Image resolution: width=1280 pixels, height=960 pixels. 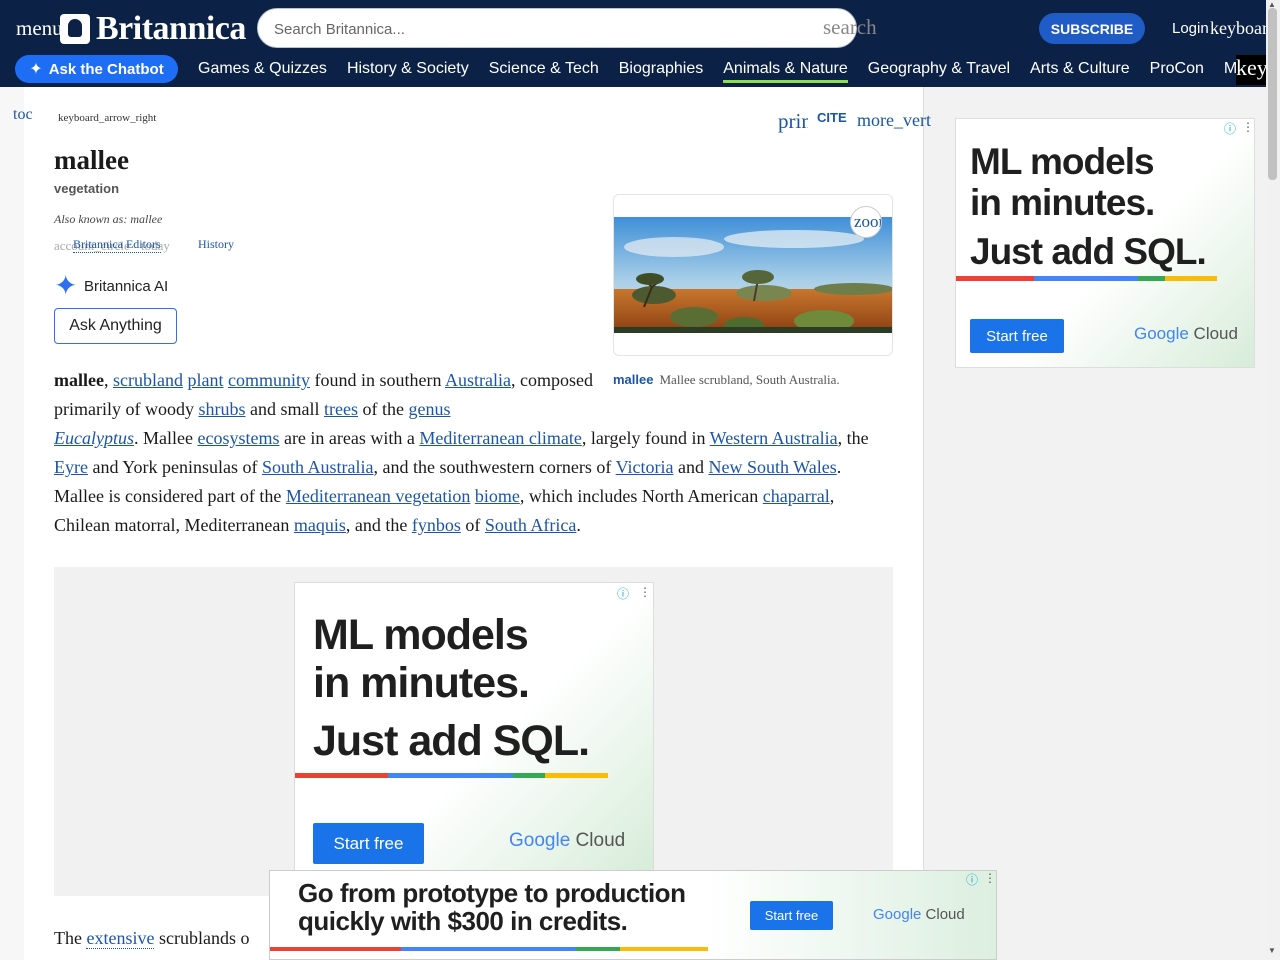 What do you see at coordinates (500, 438) in the screenshot?
I see `link-mediterranean-climate: Mediterranean climate` at bounding box center [500, 438].